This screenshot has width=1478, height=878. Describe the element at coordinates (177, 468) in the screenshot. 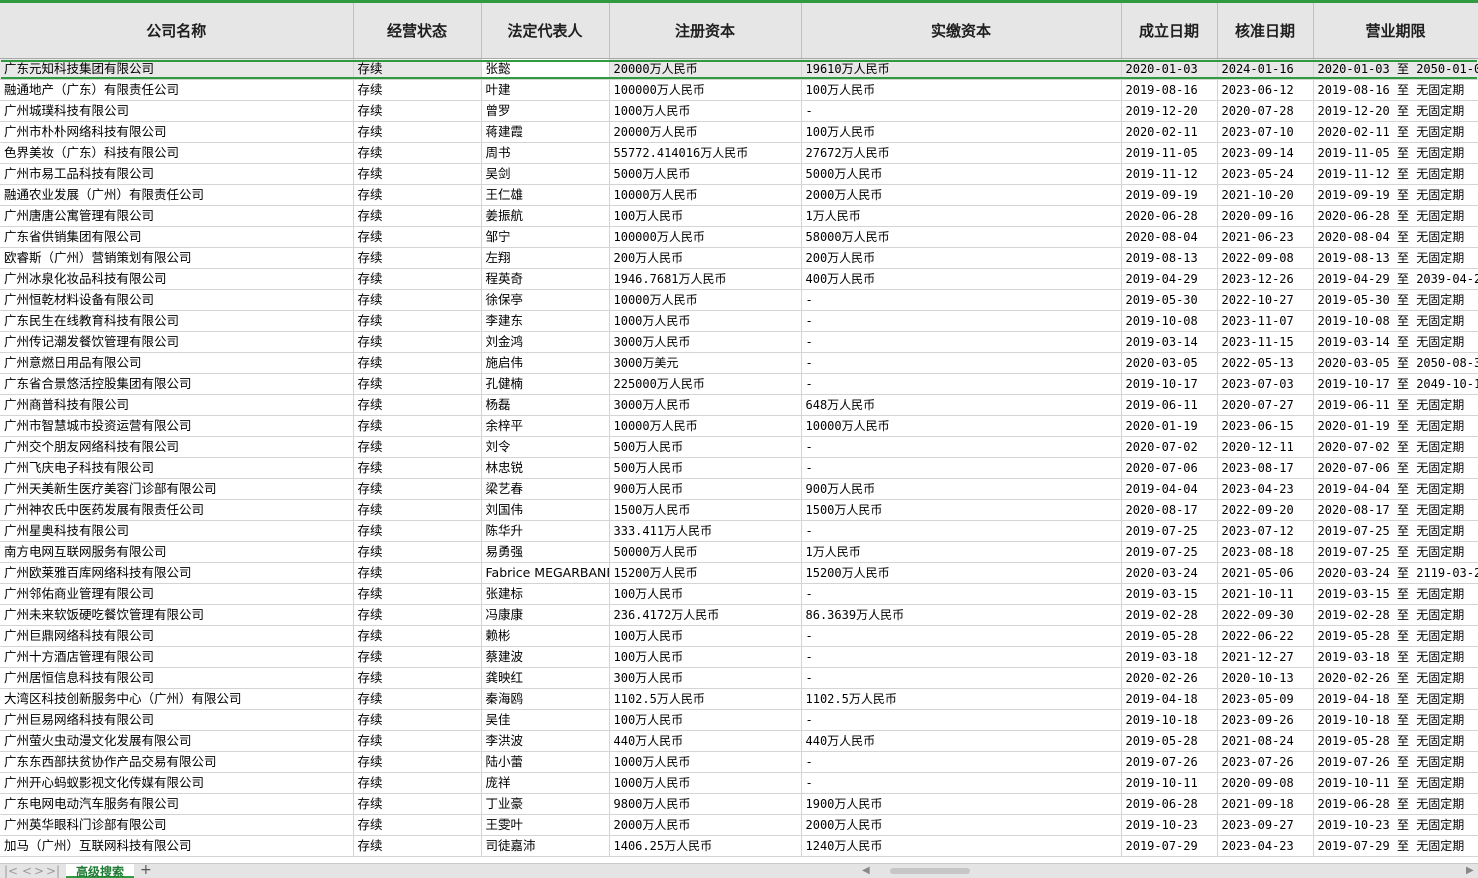

I see `table-cell: 广州飞庆电子科技有限公司` at that location.